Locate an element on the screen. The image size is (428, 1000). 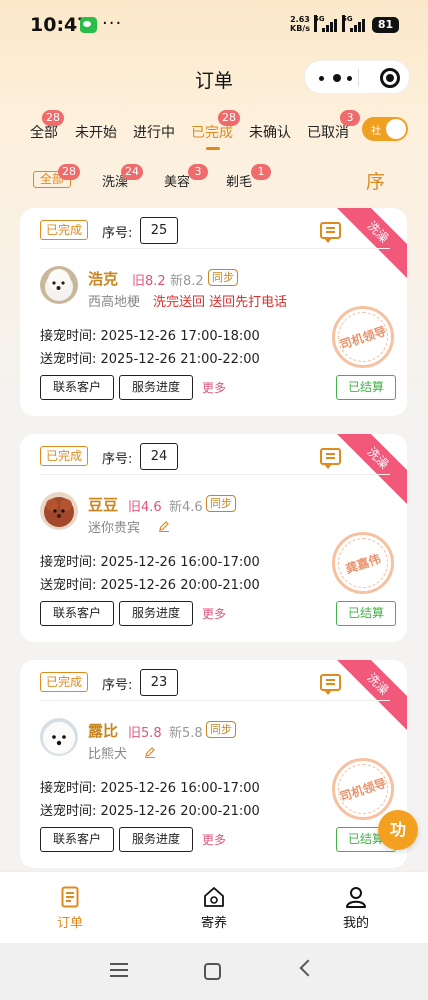
signal-1-icon: 5G is located at coordinates (325, 23).